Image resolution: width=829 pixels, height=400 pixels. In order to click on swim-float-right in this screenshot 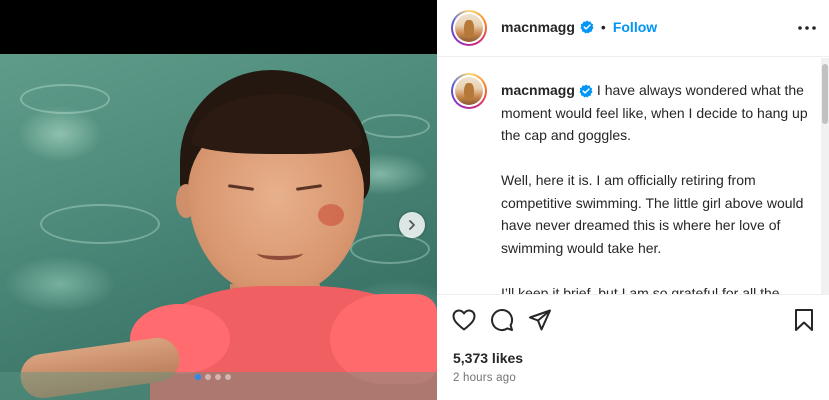, I will do `click(383, 339)`.